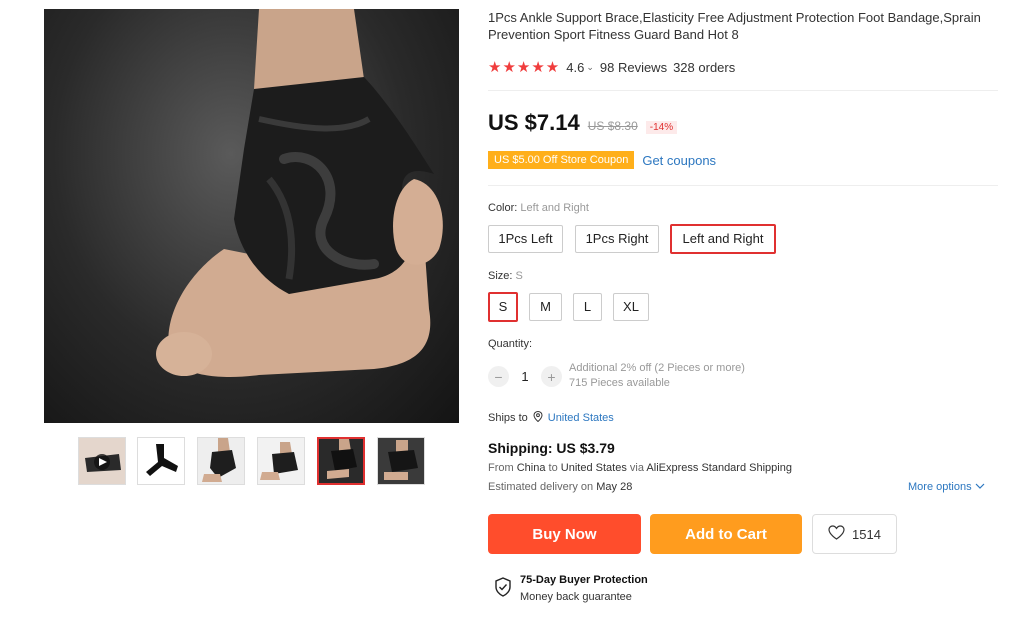 Image resolution: width=1024 pixels, height=618 pixels. What do you see at coordinates (525, 239) in the screenshot?
I see `color-option-1pcs-left: 1Pcs Left` at bounding box center [525, 239].